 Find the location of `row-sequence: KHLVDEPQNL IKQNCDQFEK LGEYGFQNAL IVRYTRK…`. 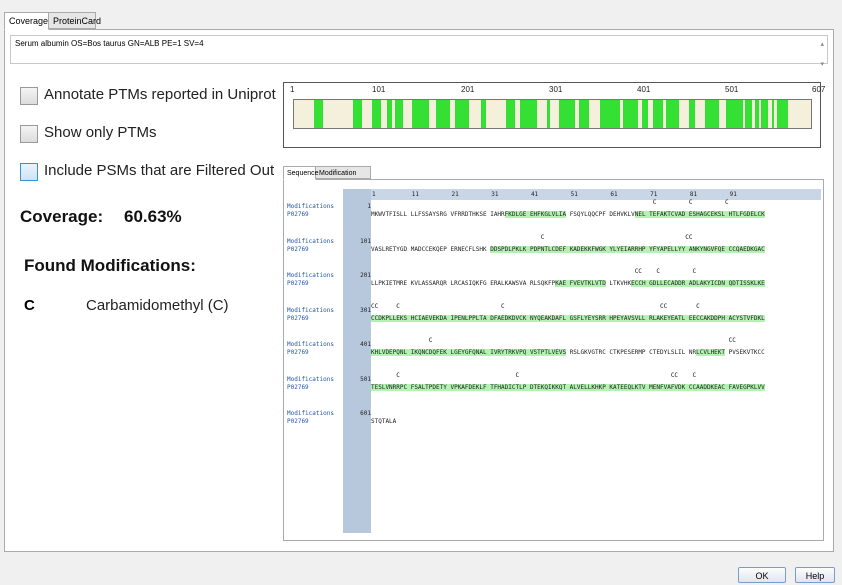

row-sequence: KHLVDEPQNL IKQNCDQFEK LGEYGFQNAL IVRYTRK… is located at coordinates (568, 352).